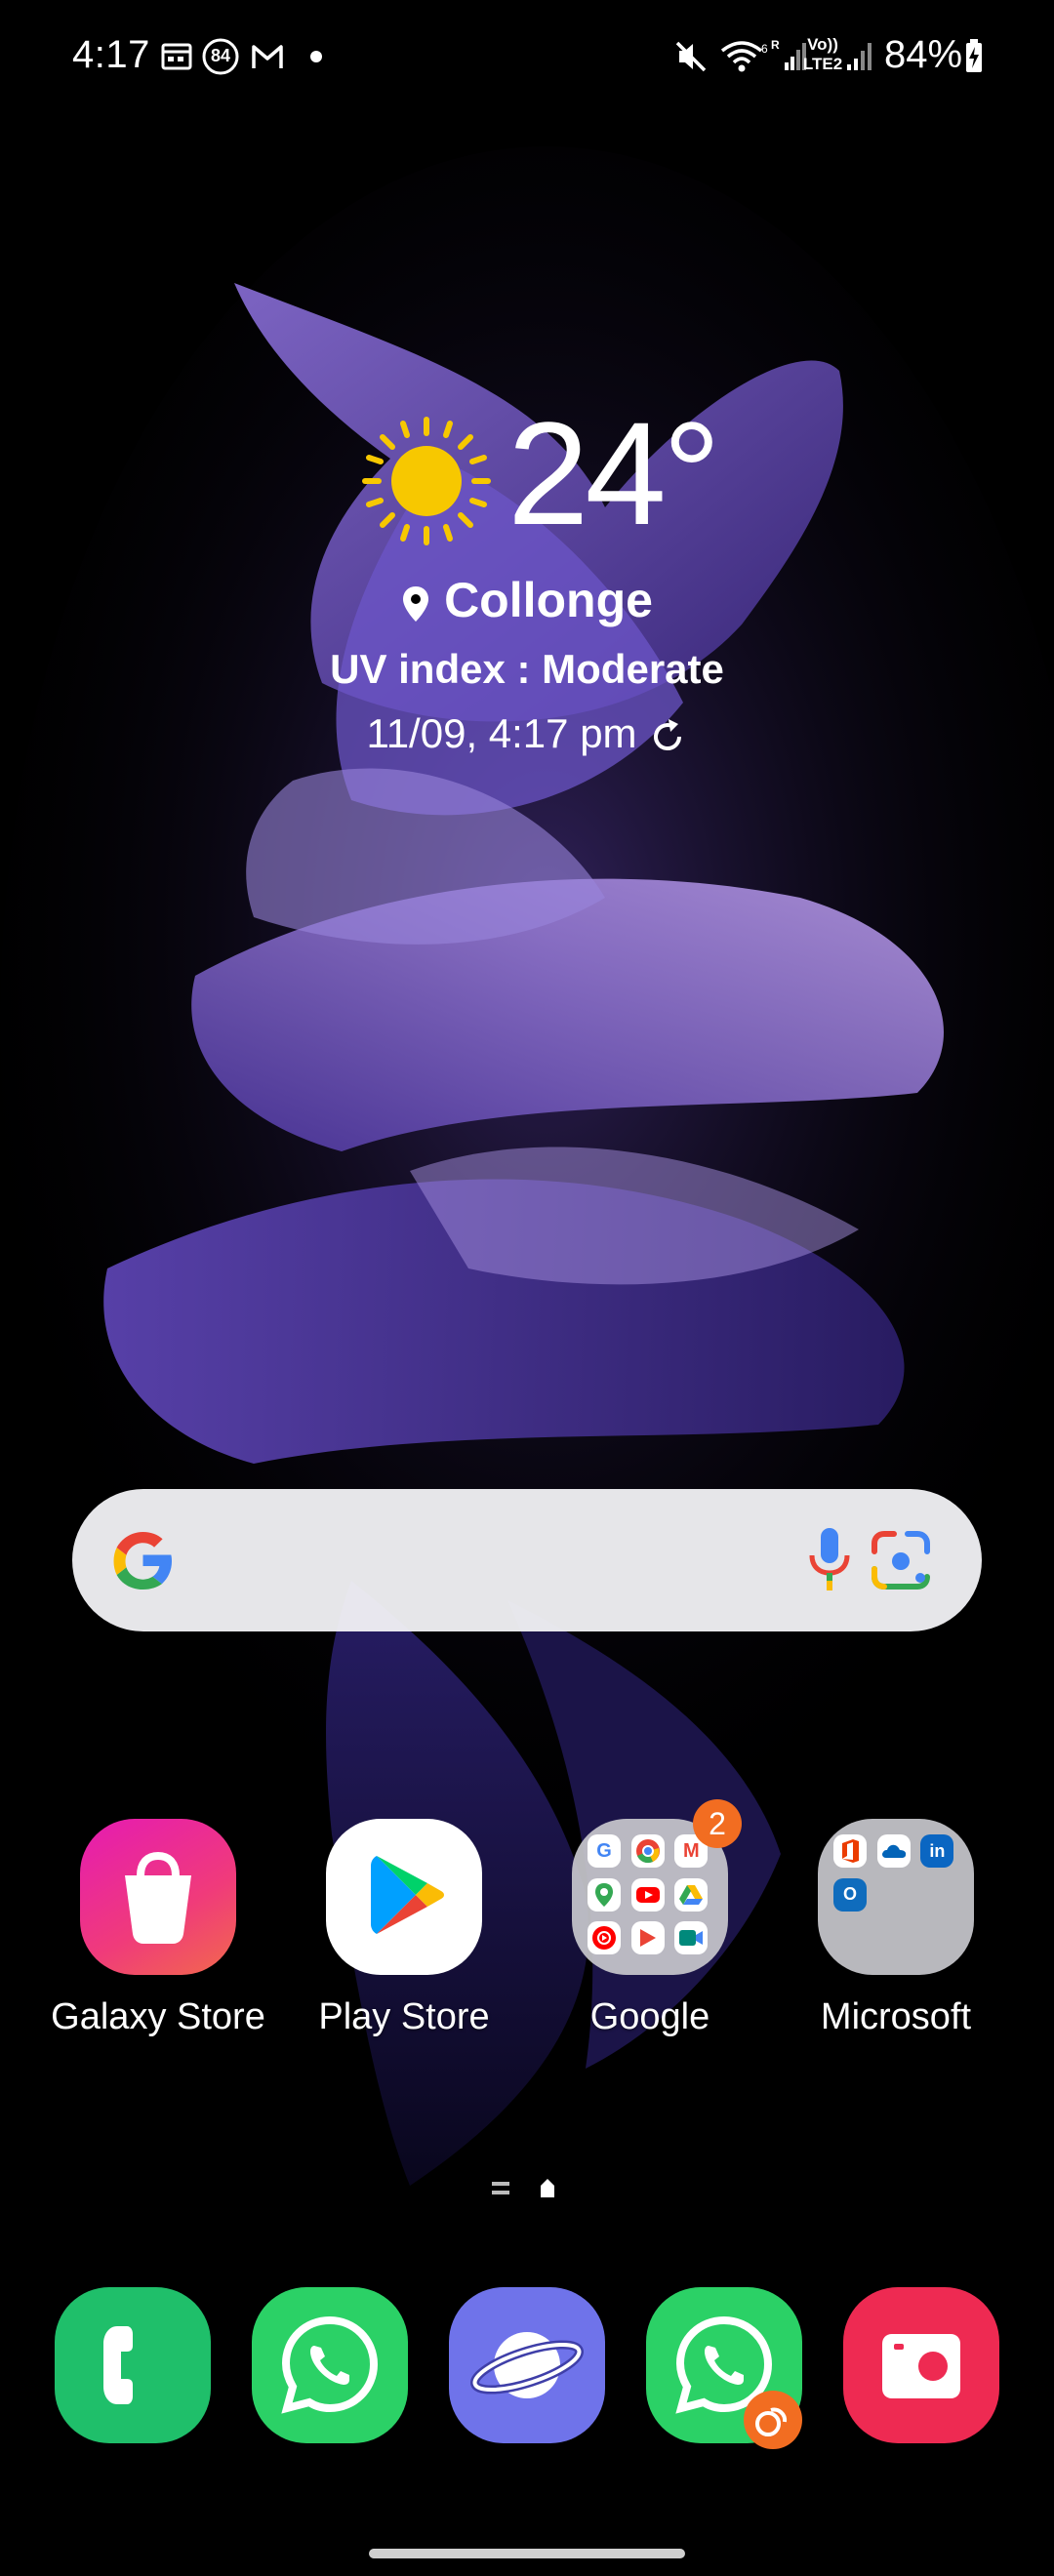 This screenshot has width=1054, height=2576. I want to click on battery-charging-icon, so click(974, 55).